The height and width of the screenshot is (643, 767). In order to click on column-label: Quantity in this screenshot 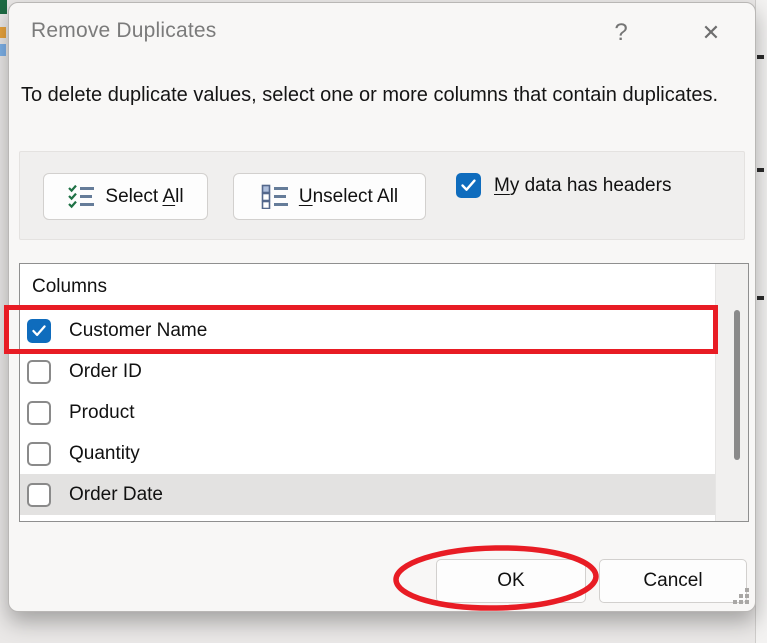, I will do `click(104, 453)`.